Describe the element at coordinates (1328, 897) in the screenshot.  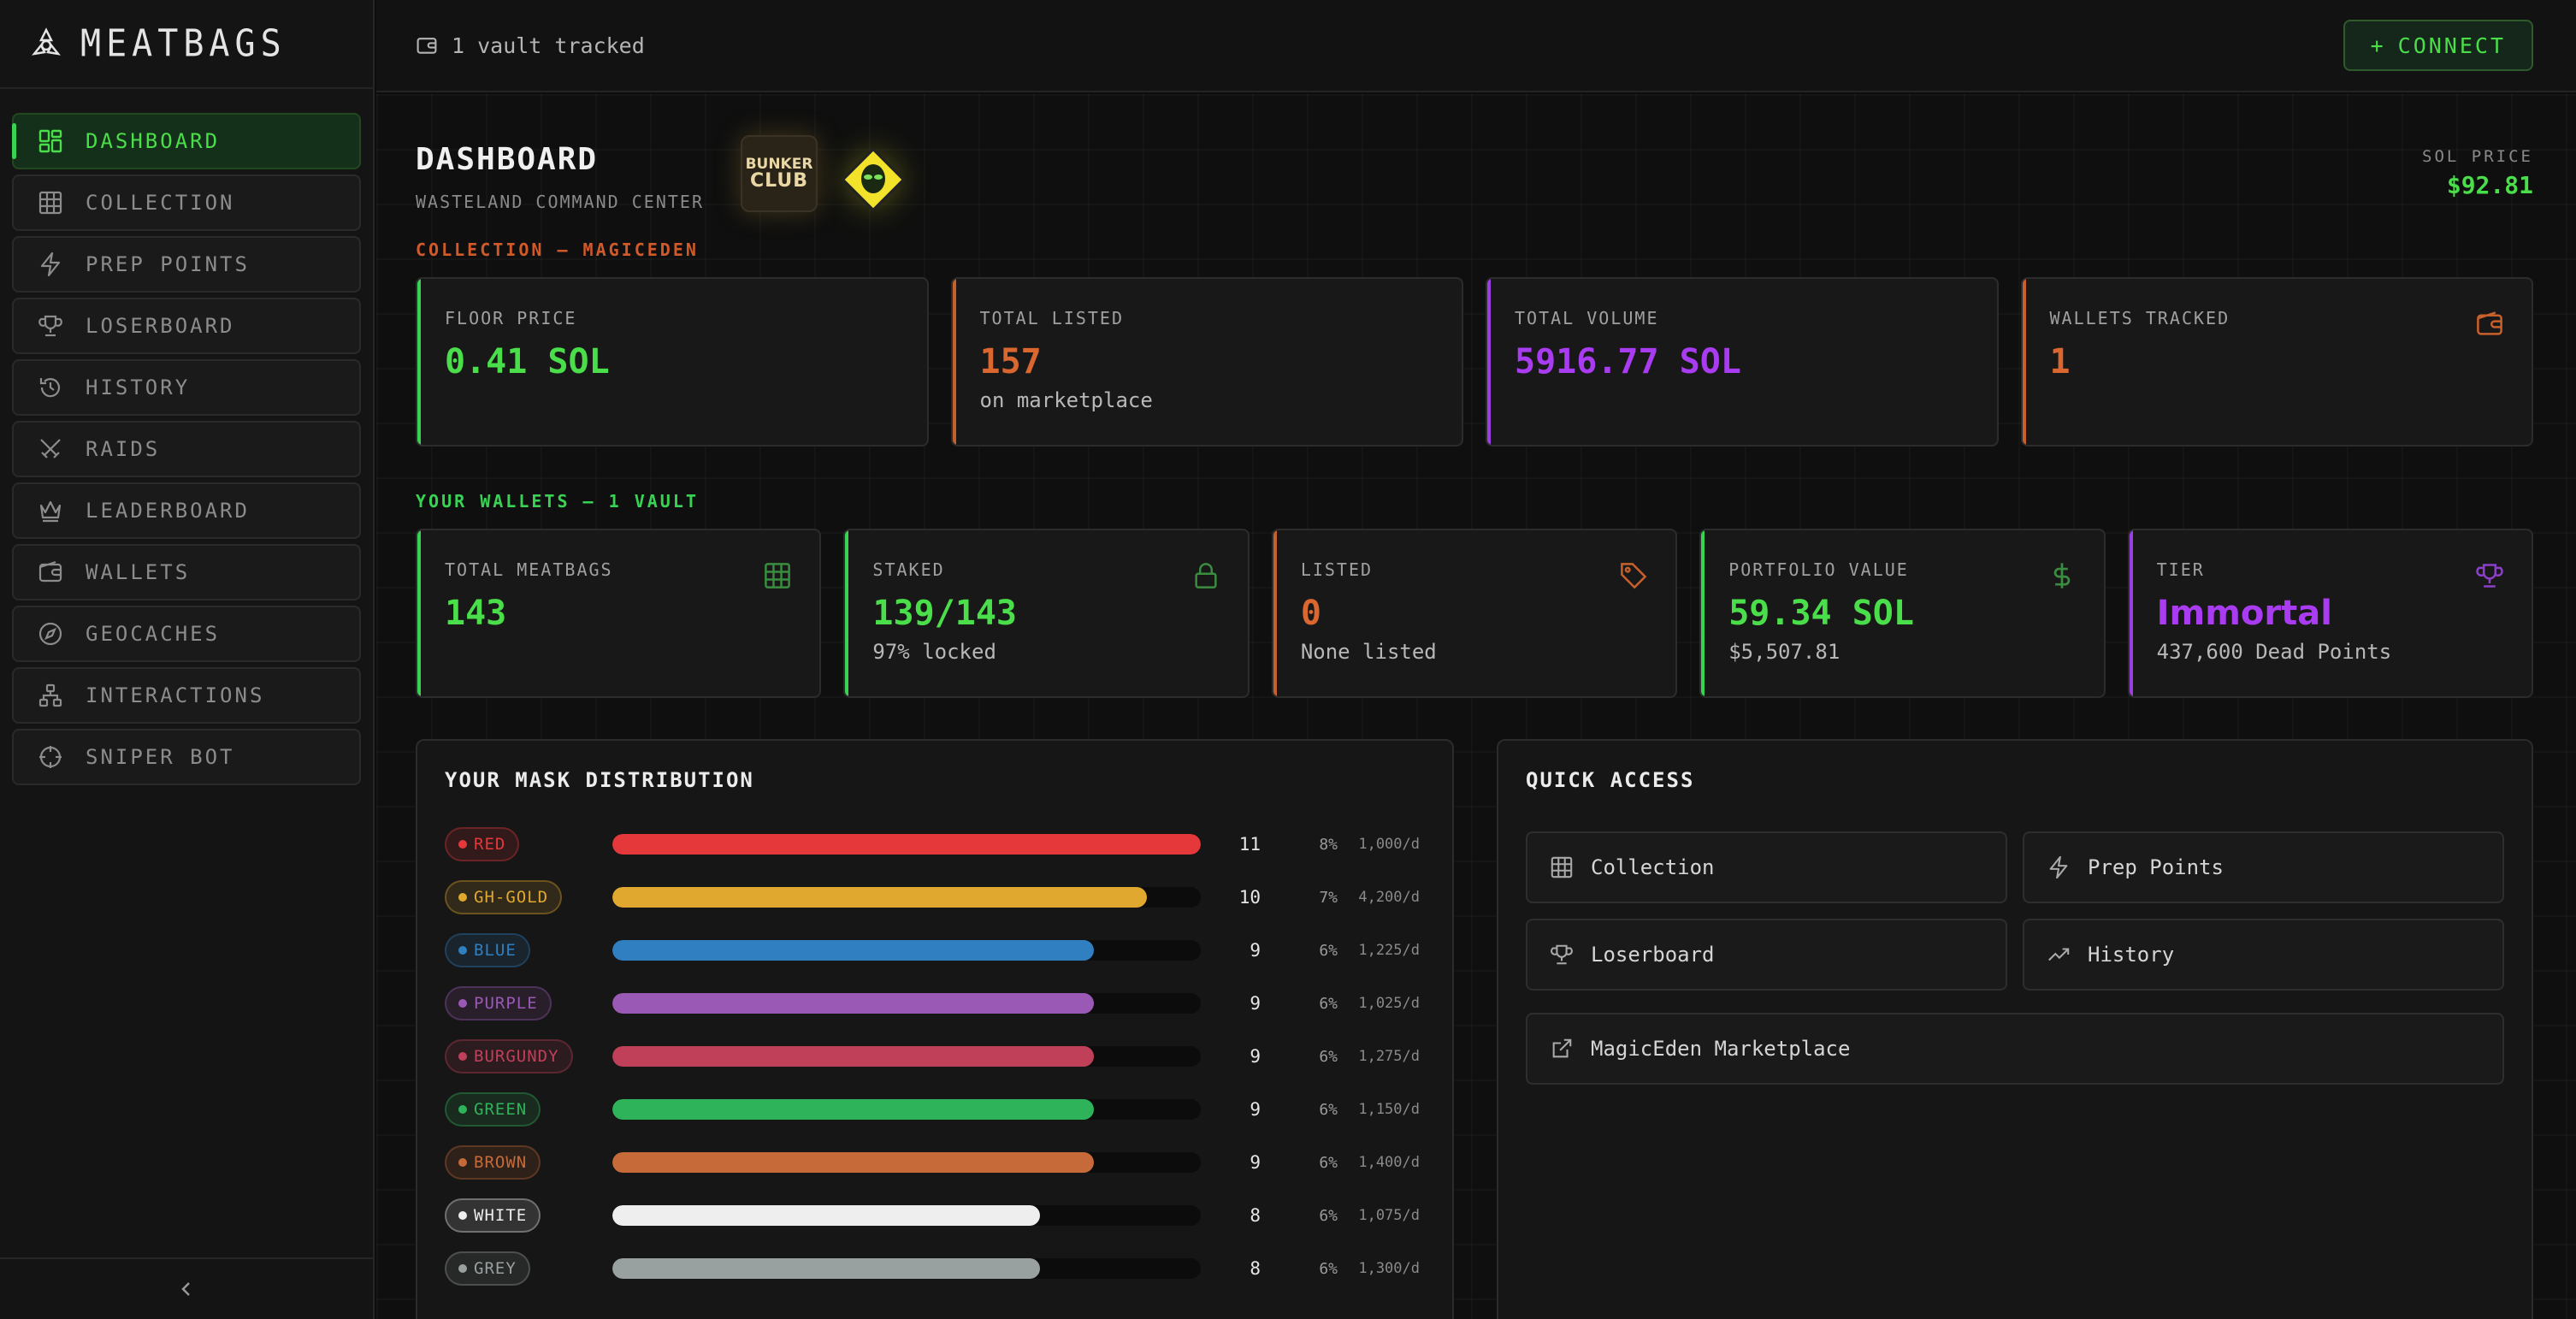
I see `mask-percent: 7%` at that location.